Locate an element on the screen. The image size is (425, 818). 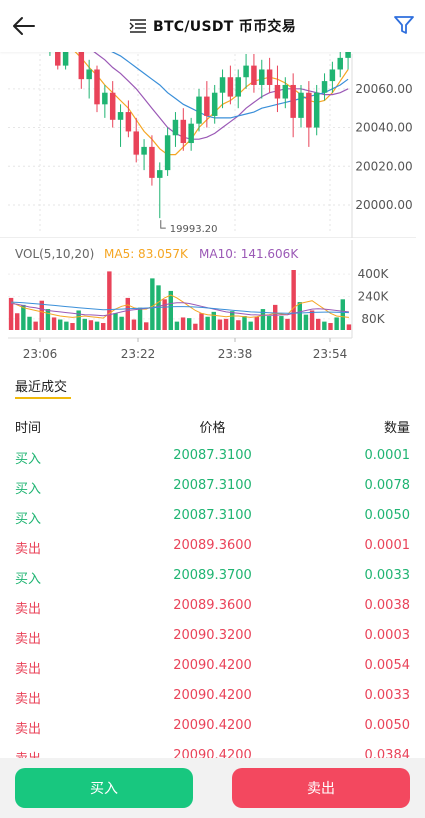
table-row: 买入 20089.3700 0.0033 is located at coordinates (212, 575).